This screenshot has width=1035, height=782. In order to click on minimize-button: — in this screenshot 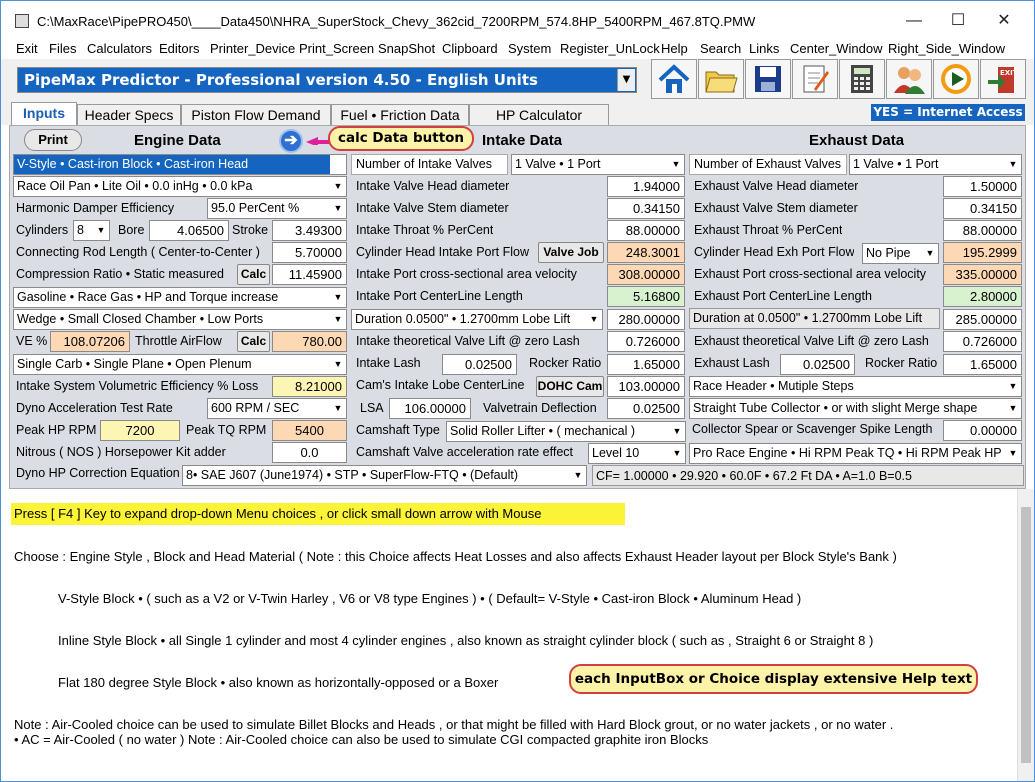, I will do `click(914, 21)`.